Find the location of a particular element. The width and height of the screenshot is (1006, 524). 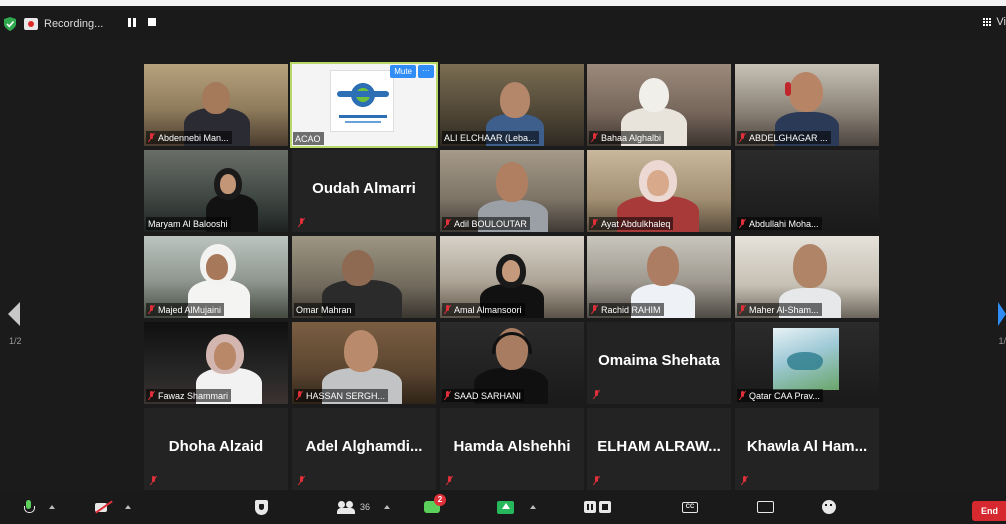

participant-tile: Rachid RAHIM is located at coordinates (659, 277).